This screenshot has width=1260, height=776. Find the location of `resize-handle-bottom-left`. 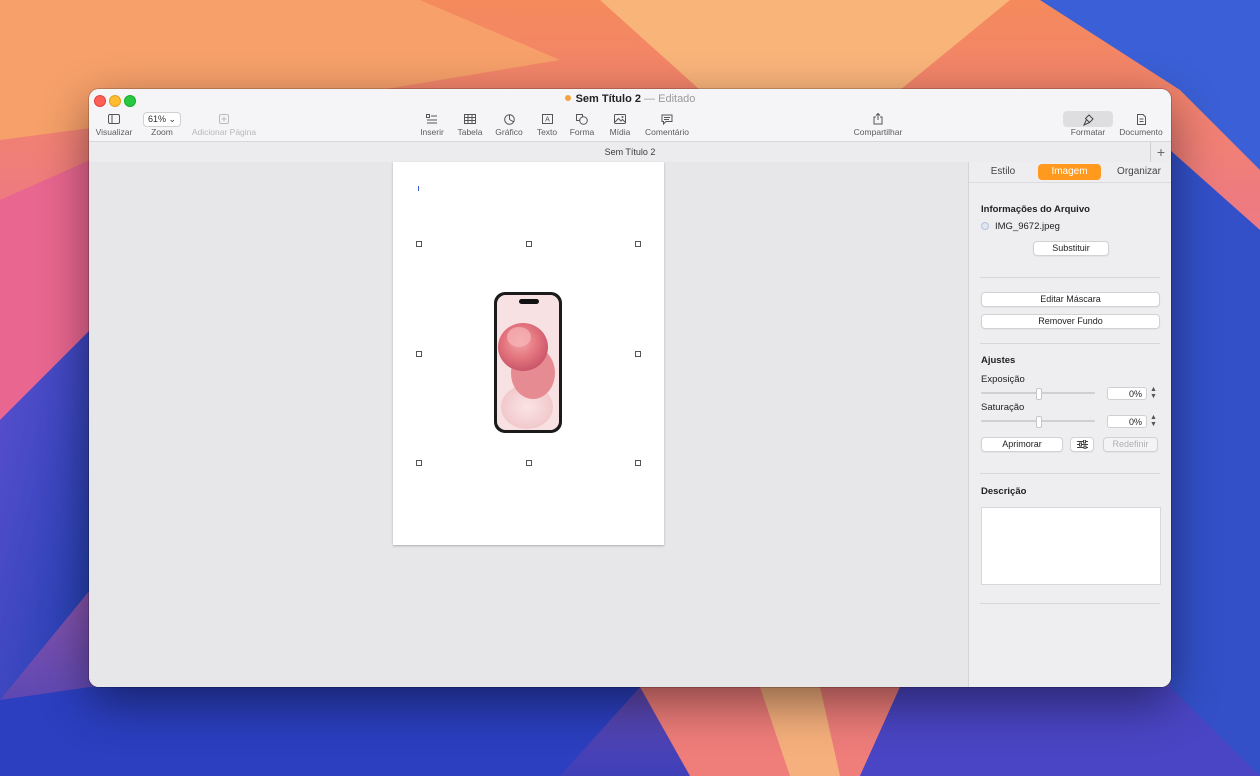

resize-handle-bottom-left is located at coordinates (419, 463).